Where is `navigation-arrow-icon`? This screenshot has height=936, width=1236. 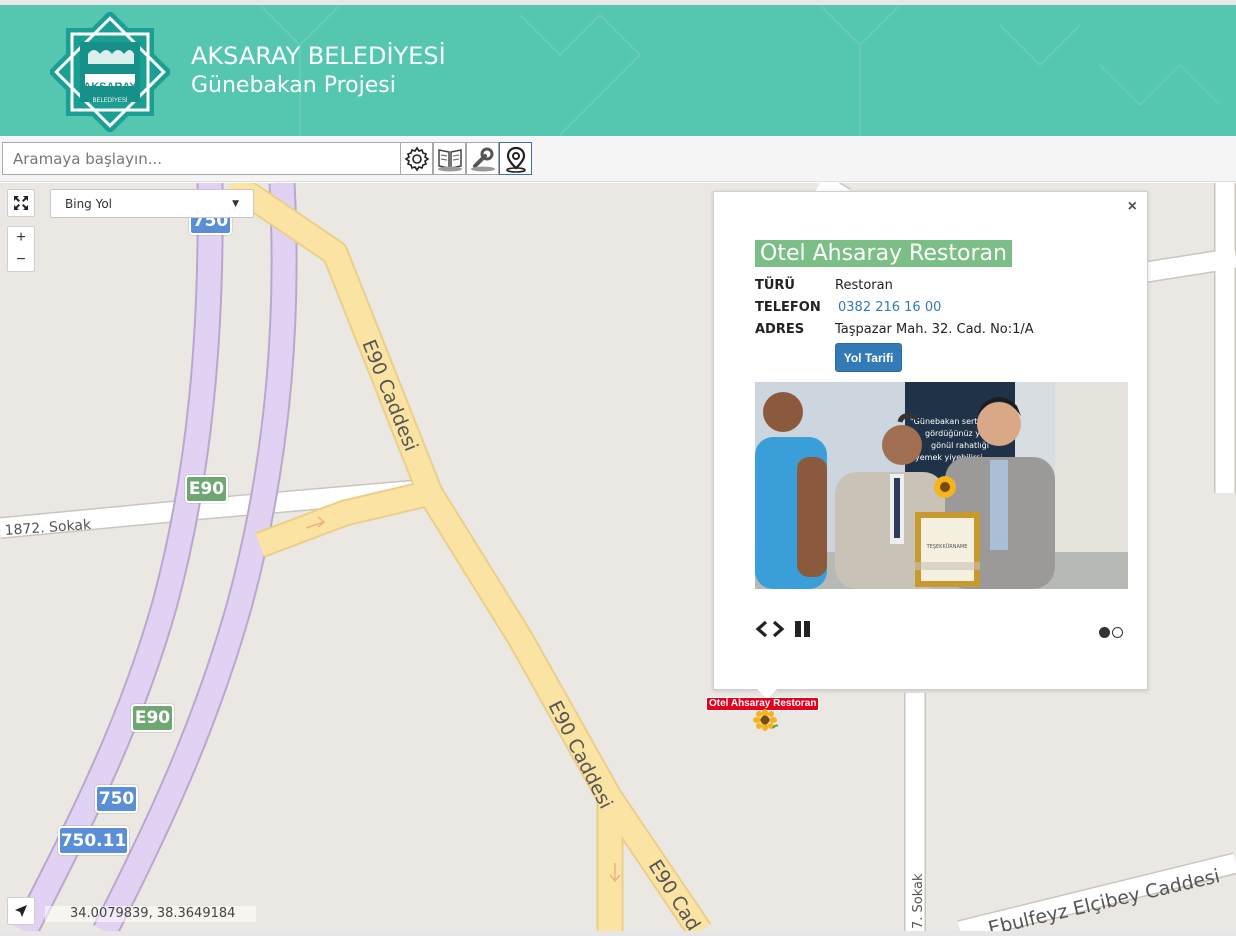 navigation-arrow-icon is located at coordinates (21, 911).